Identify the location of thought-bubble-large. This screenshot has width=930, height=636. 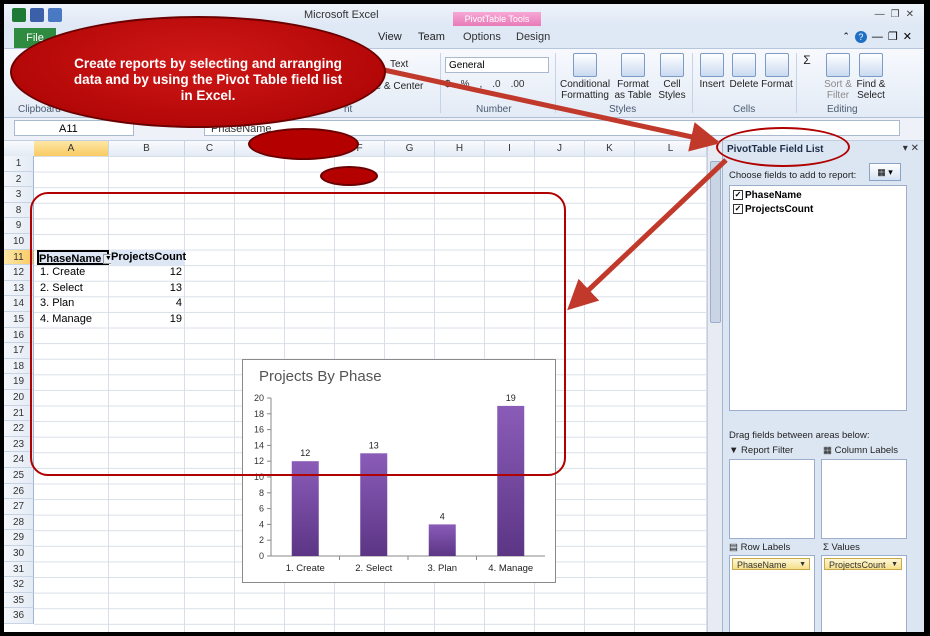
(303, 144).